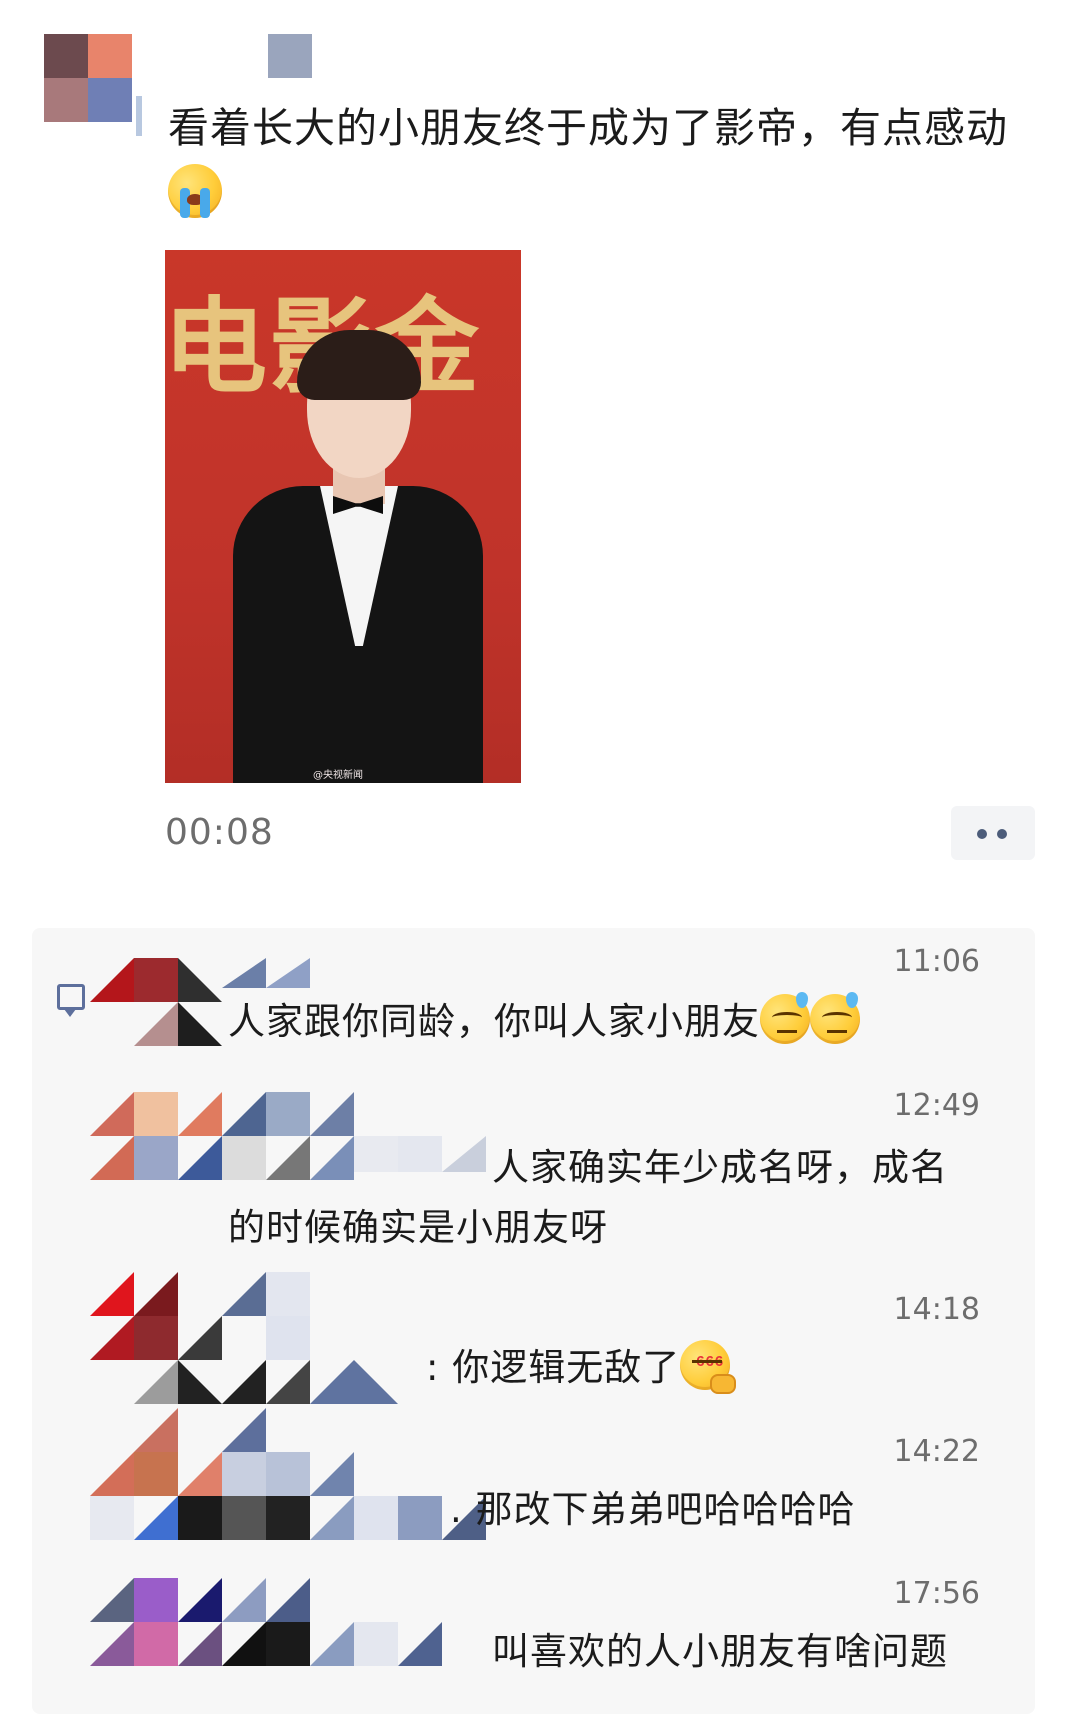  I want to click on comment-time: 14:22, so click(936, 1451).